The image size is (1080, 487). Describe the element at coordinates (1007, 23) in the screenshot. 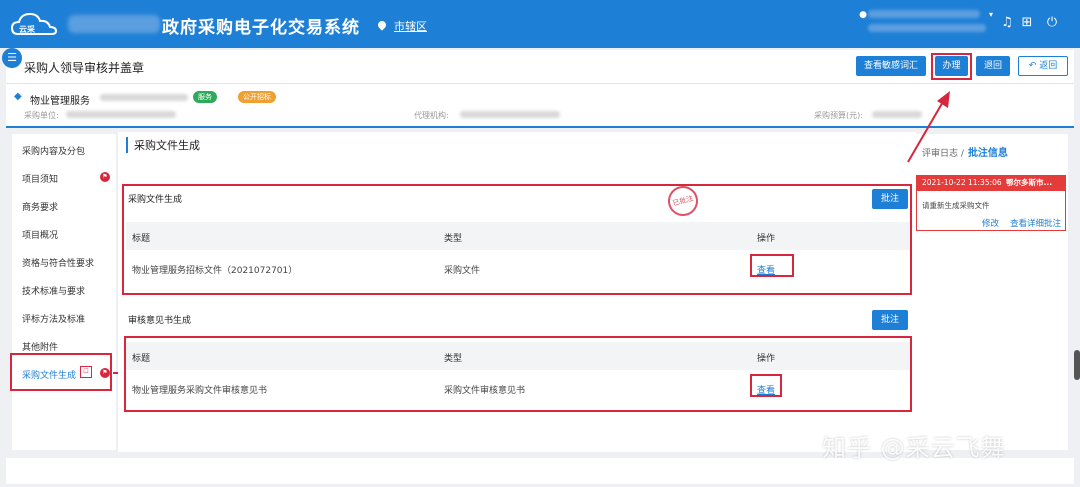

I see `notification-icon: ♫` at that location.